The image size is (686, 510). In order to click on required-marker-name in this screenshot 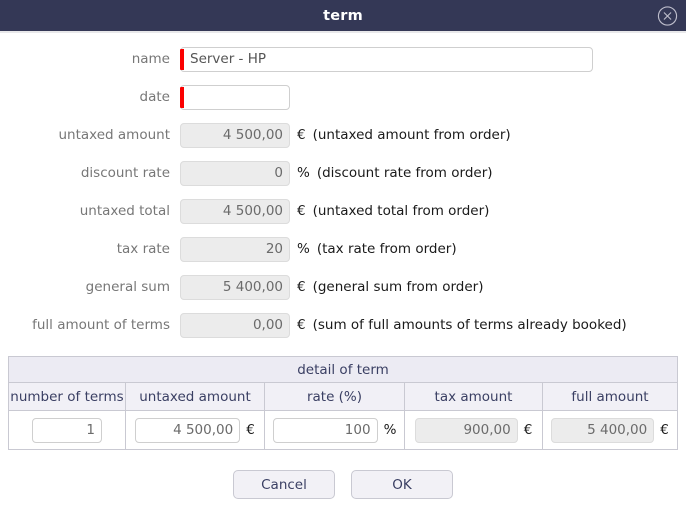, I will do `click(182, 59)`.